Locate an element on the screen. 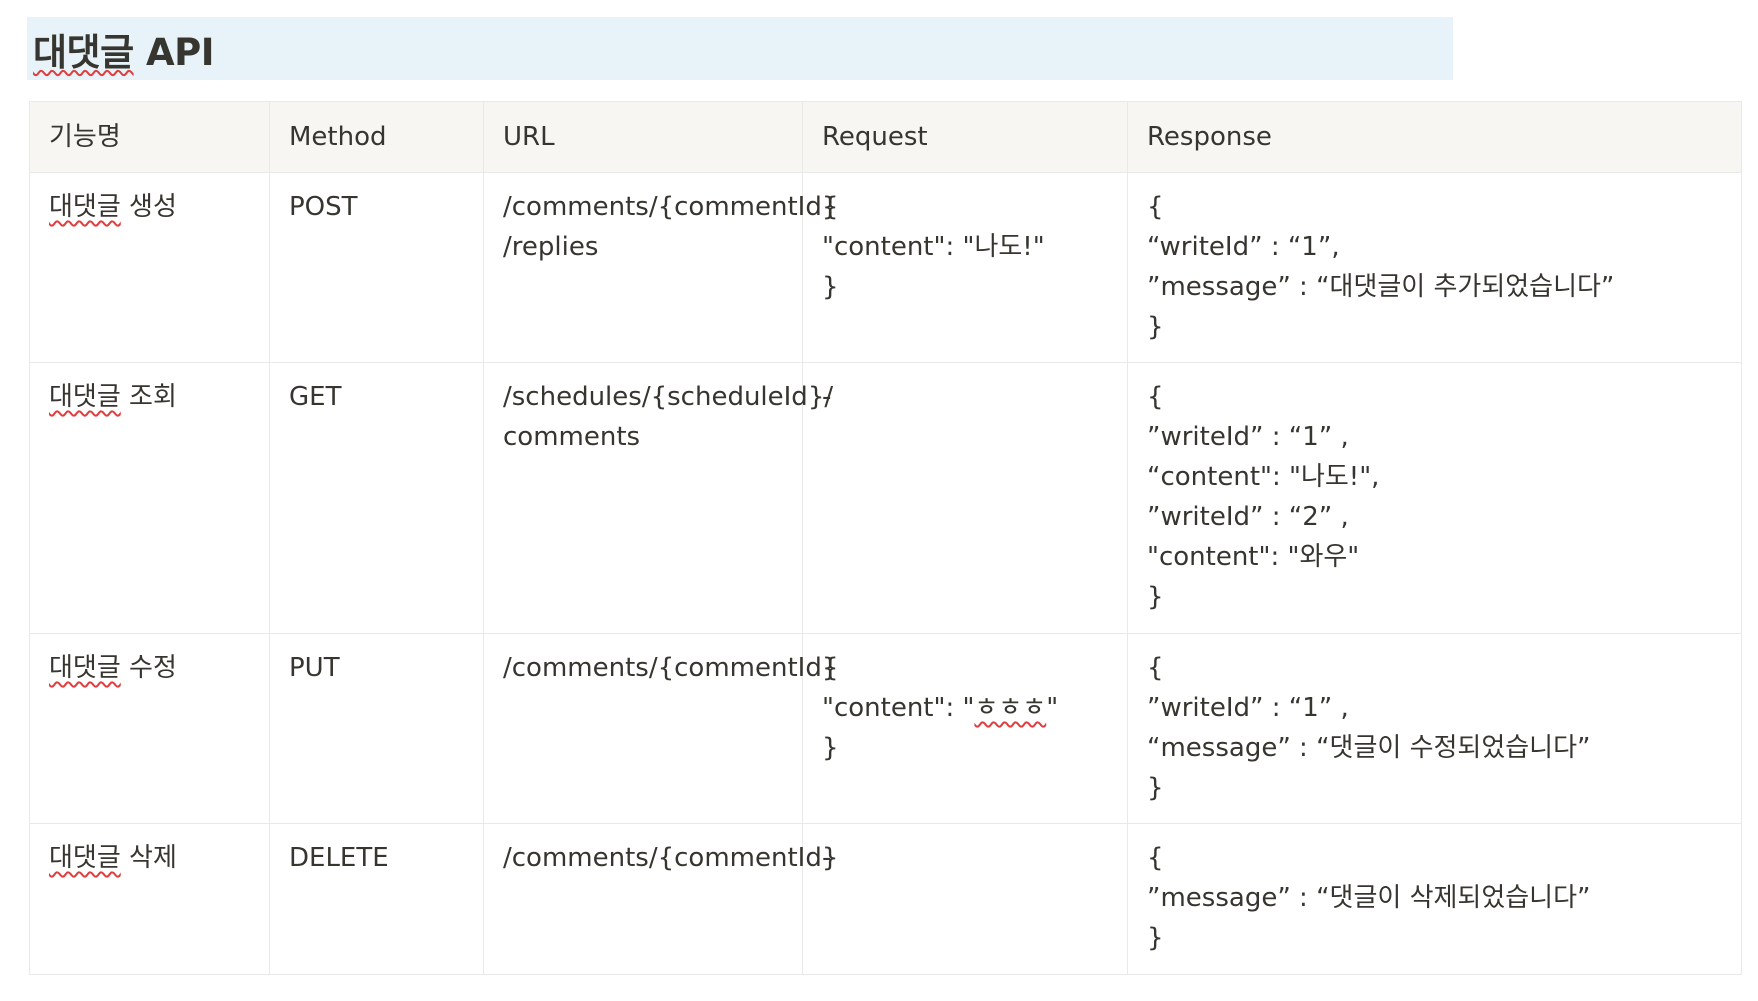  response-line: ”writeId” : “2” , is located at coordinates (1248, 517).